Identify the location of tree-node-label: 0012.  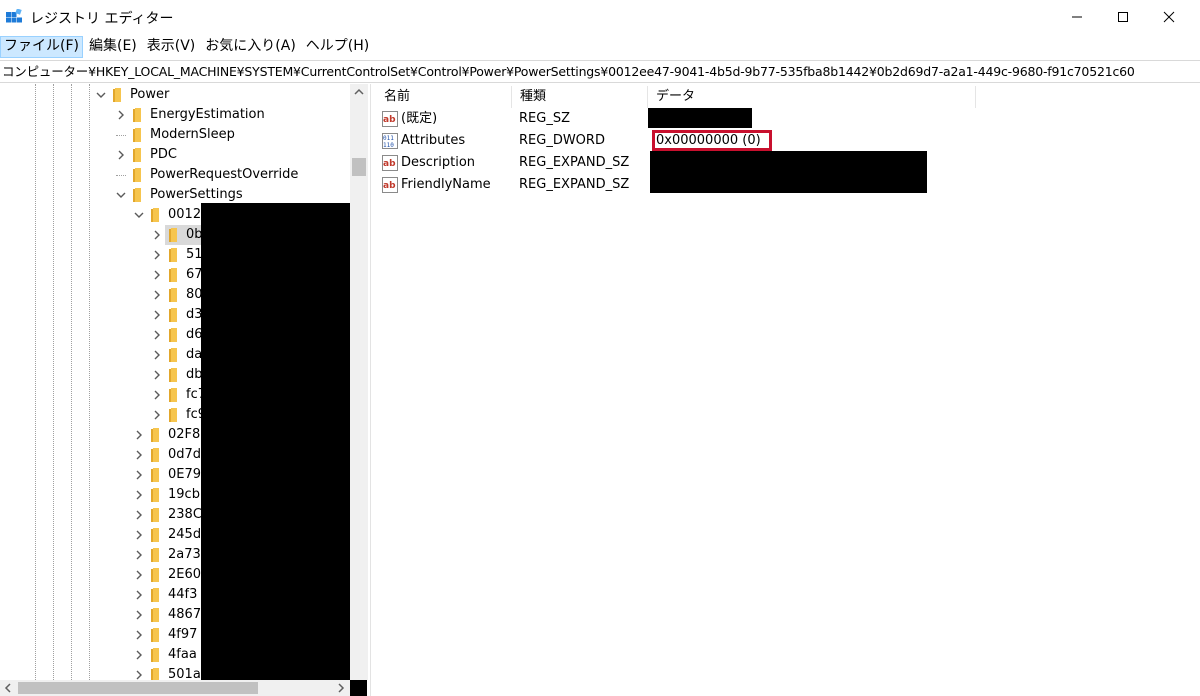
(185, 214).